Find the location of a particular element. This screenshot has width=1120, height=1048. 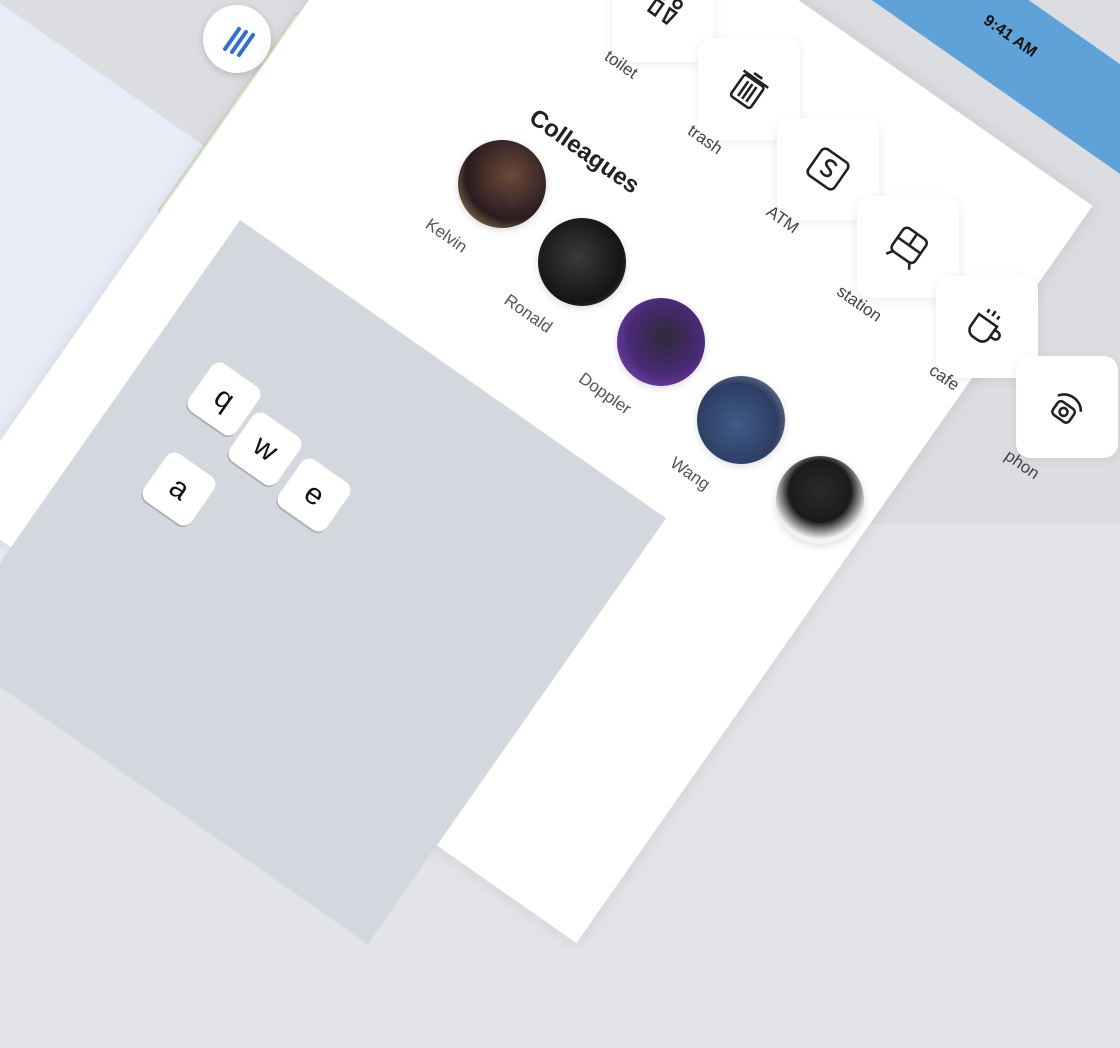

trash-icon is located at coordinates (749, 89).